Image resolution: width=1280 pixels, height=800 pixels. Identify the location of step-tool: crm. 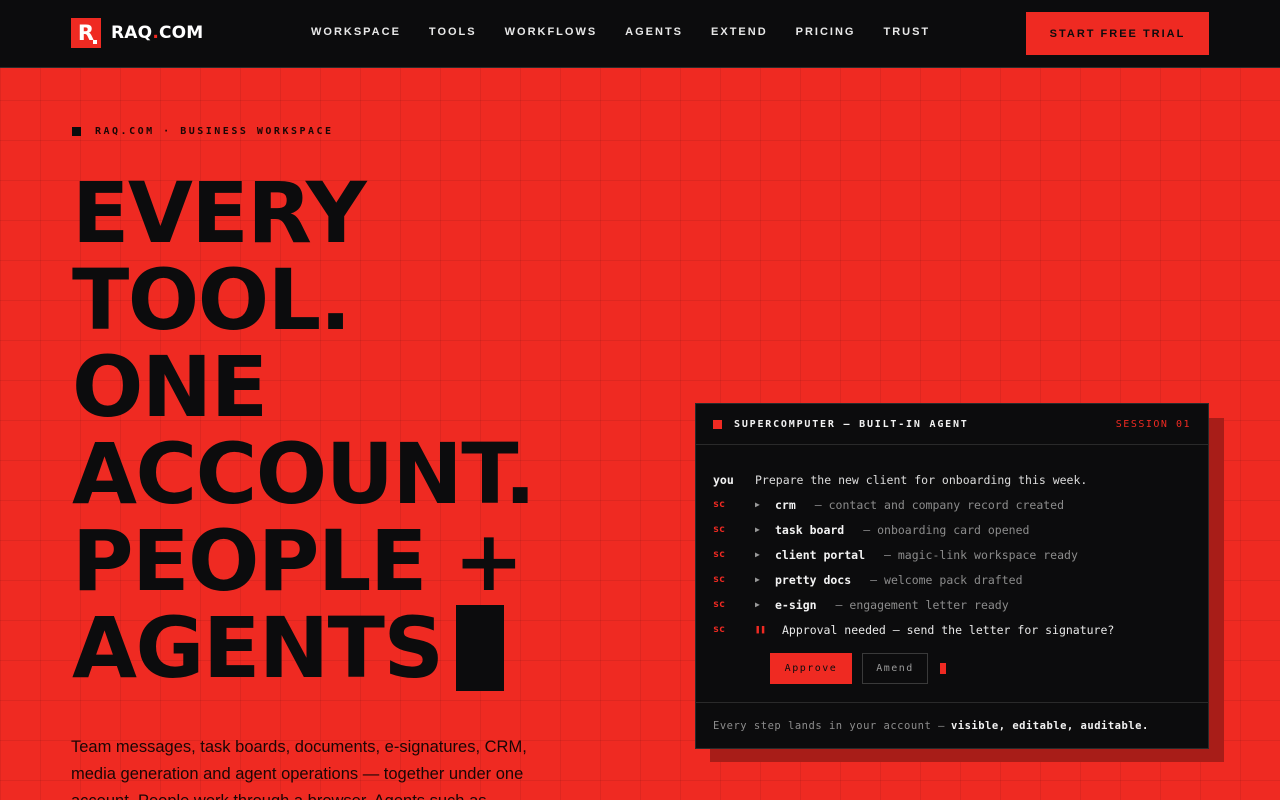
(785, 504).